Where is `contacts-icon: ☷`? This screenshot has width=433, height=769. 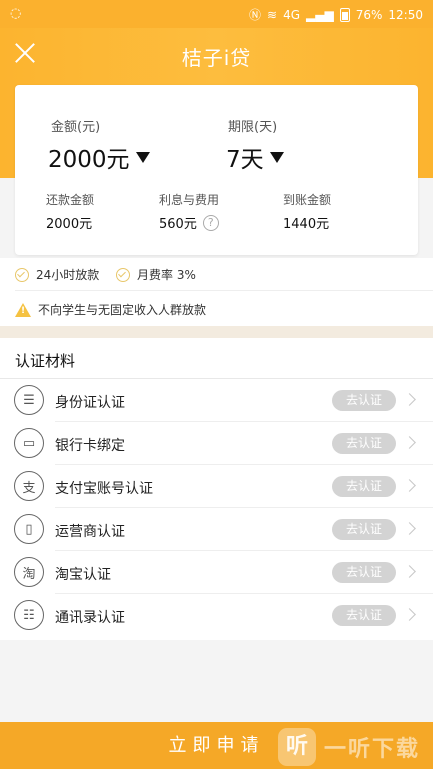
contacts-icon: ☷ is located at coordinates (29, 615).